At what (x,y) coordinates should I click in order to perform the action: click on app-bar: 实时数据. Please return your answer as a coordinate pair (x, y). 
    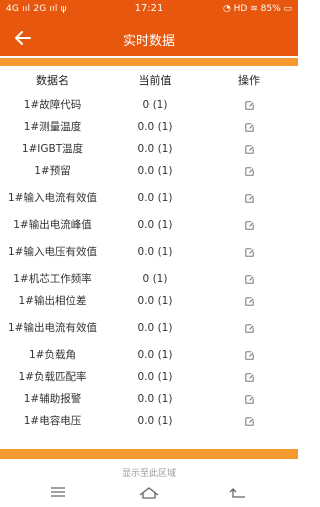
    Looking at the image, I should click on (149, 38).